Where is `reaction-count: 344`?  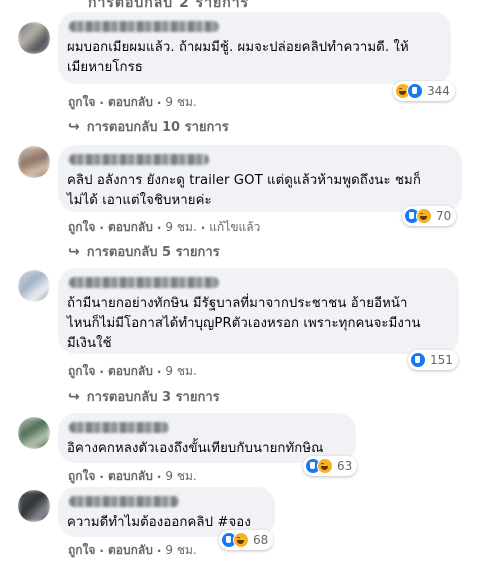 reaction-count: 344 is located at coordinates (438, 91).